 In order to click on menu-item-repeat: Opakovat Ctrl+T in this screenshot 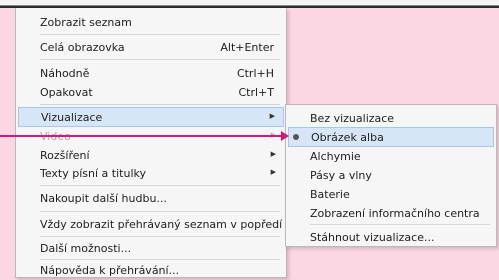, I will do `click(151, 92)`.